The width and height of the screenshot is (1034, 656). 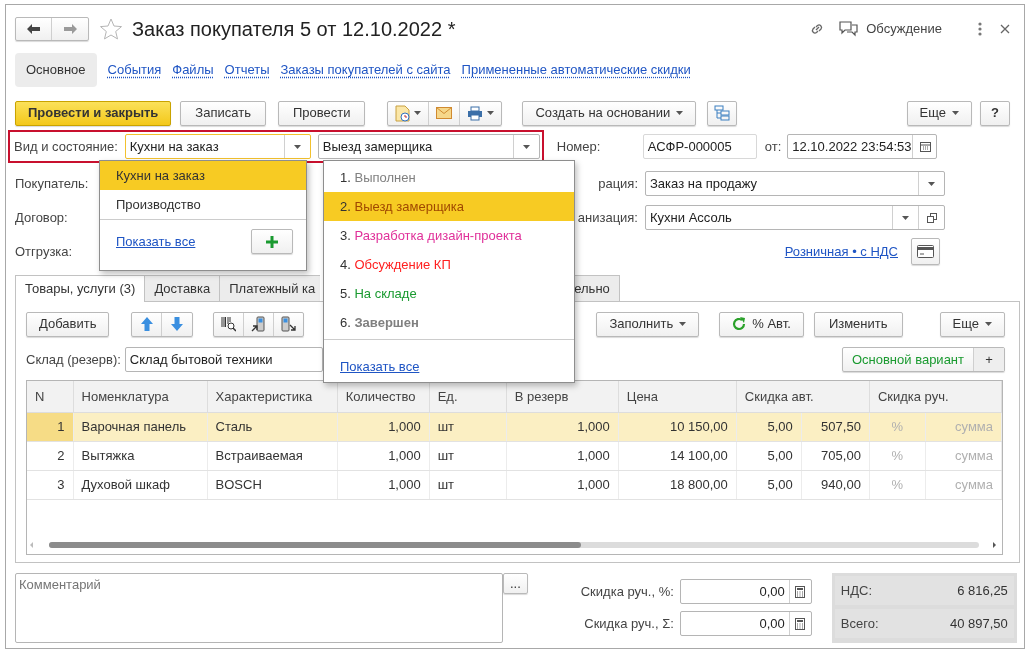 What do you see at coordinates (50, 396) in the screenshot?
I see `column-header: N` at bounding box center [50, 396].